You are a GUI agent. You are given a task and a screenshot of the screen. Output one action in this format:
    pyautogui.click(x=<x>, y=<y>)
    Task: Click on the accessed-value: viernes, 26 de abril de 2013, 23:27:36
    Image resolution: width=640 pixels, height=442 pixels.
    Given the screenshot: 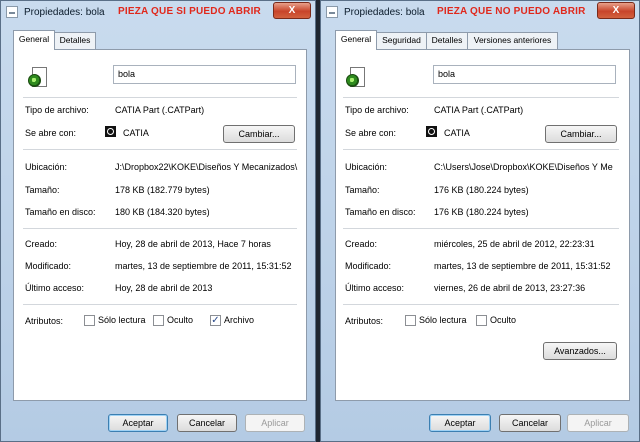 What is the action you would take?
    pyautogui.click(x=510, y=288)
    